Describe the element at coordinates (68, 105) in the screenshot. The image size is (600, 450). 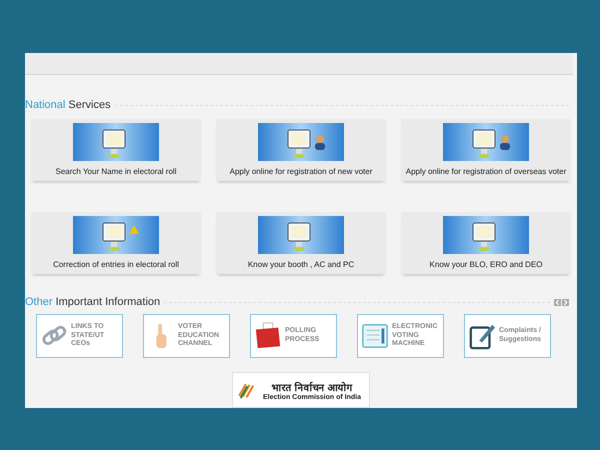
I see `section-heading: National Services` at that location.